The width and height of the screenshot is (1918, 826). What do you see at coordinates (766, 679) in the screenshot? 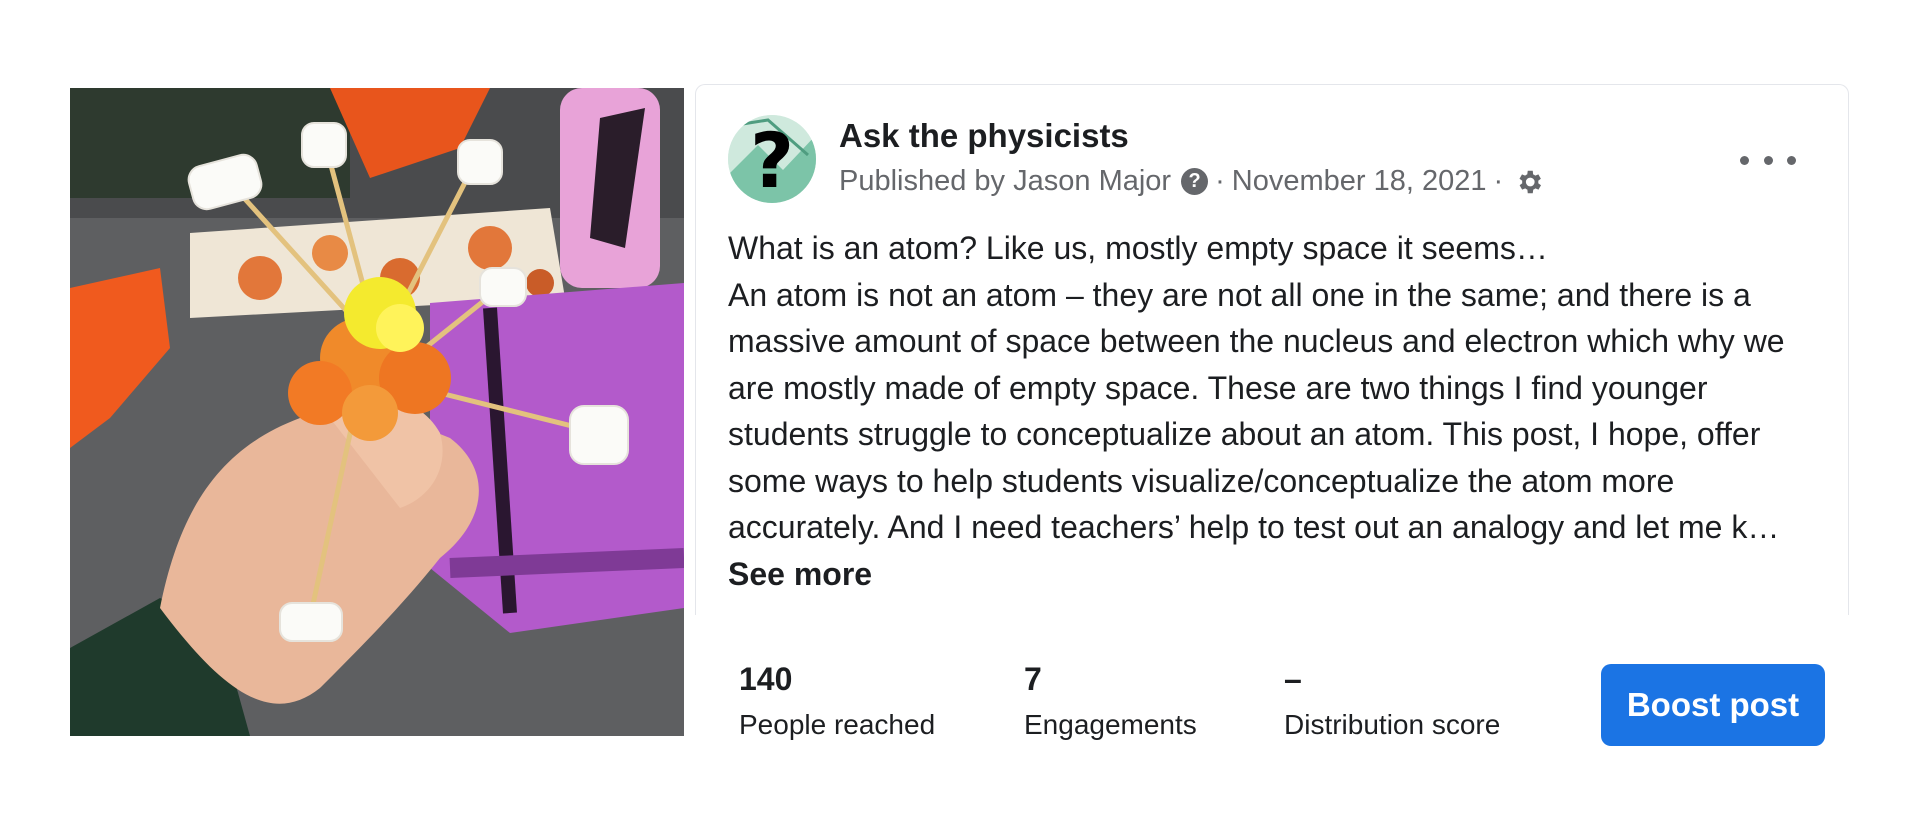
I see `people-reached-value: 140` at bounding box center [766, 679].